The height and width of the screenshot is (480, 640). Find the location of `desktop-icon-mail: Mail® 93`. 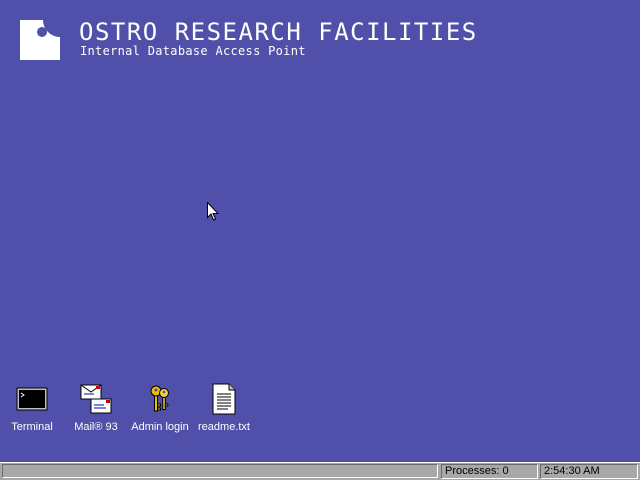

desktop-icon-mail: Mail® 93 is located at coordinates (96, 410).